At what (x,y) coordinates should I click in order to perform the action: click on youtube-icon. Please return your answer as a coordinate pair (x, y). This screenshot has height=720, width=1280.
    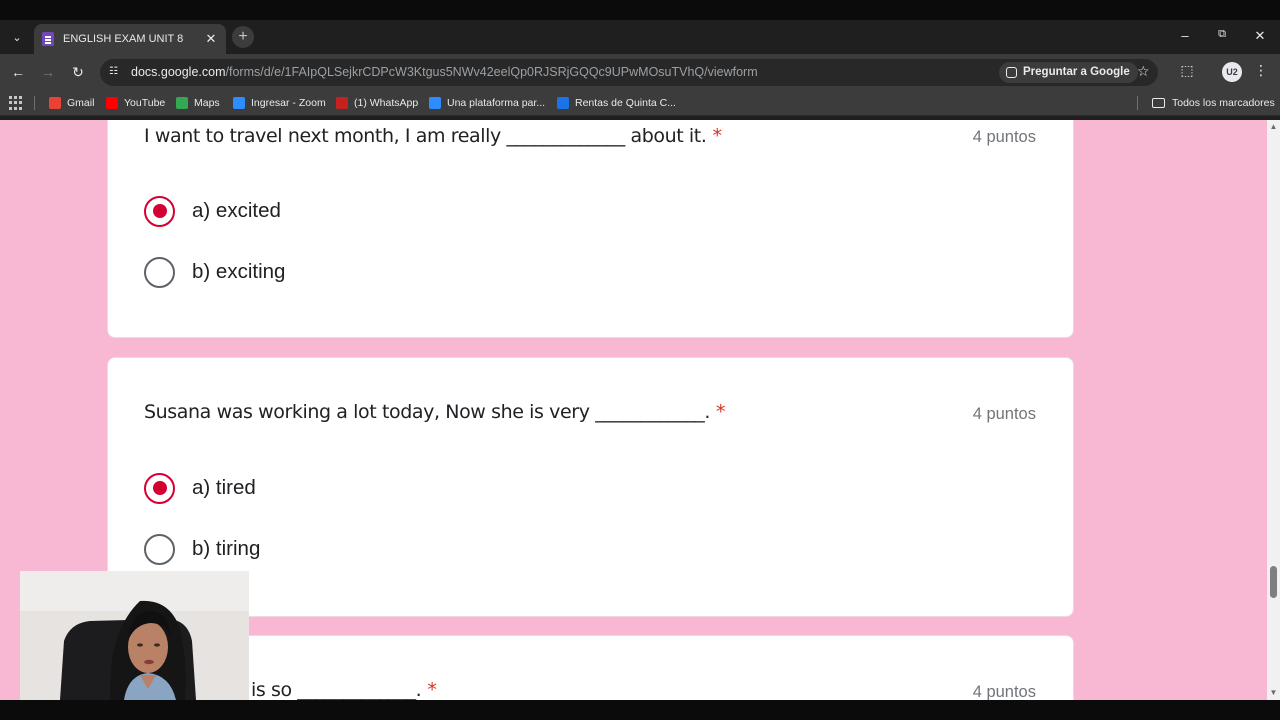
    Looking at the image, I should click on (112, 103).